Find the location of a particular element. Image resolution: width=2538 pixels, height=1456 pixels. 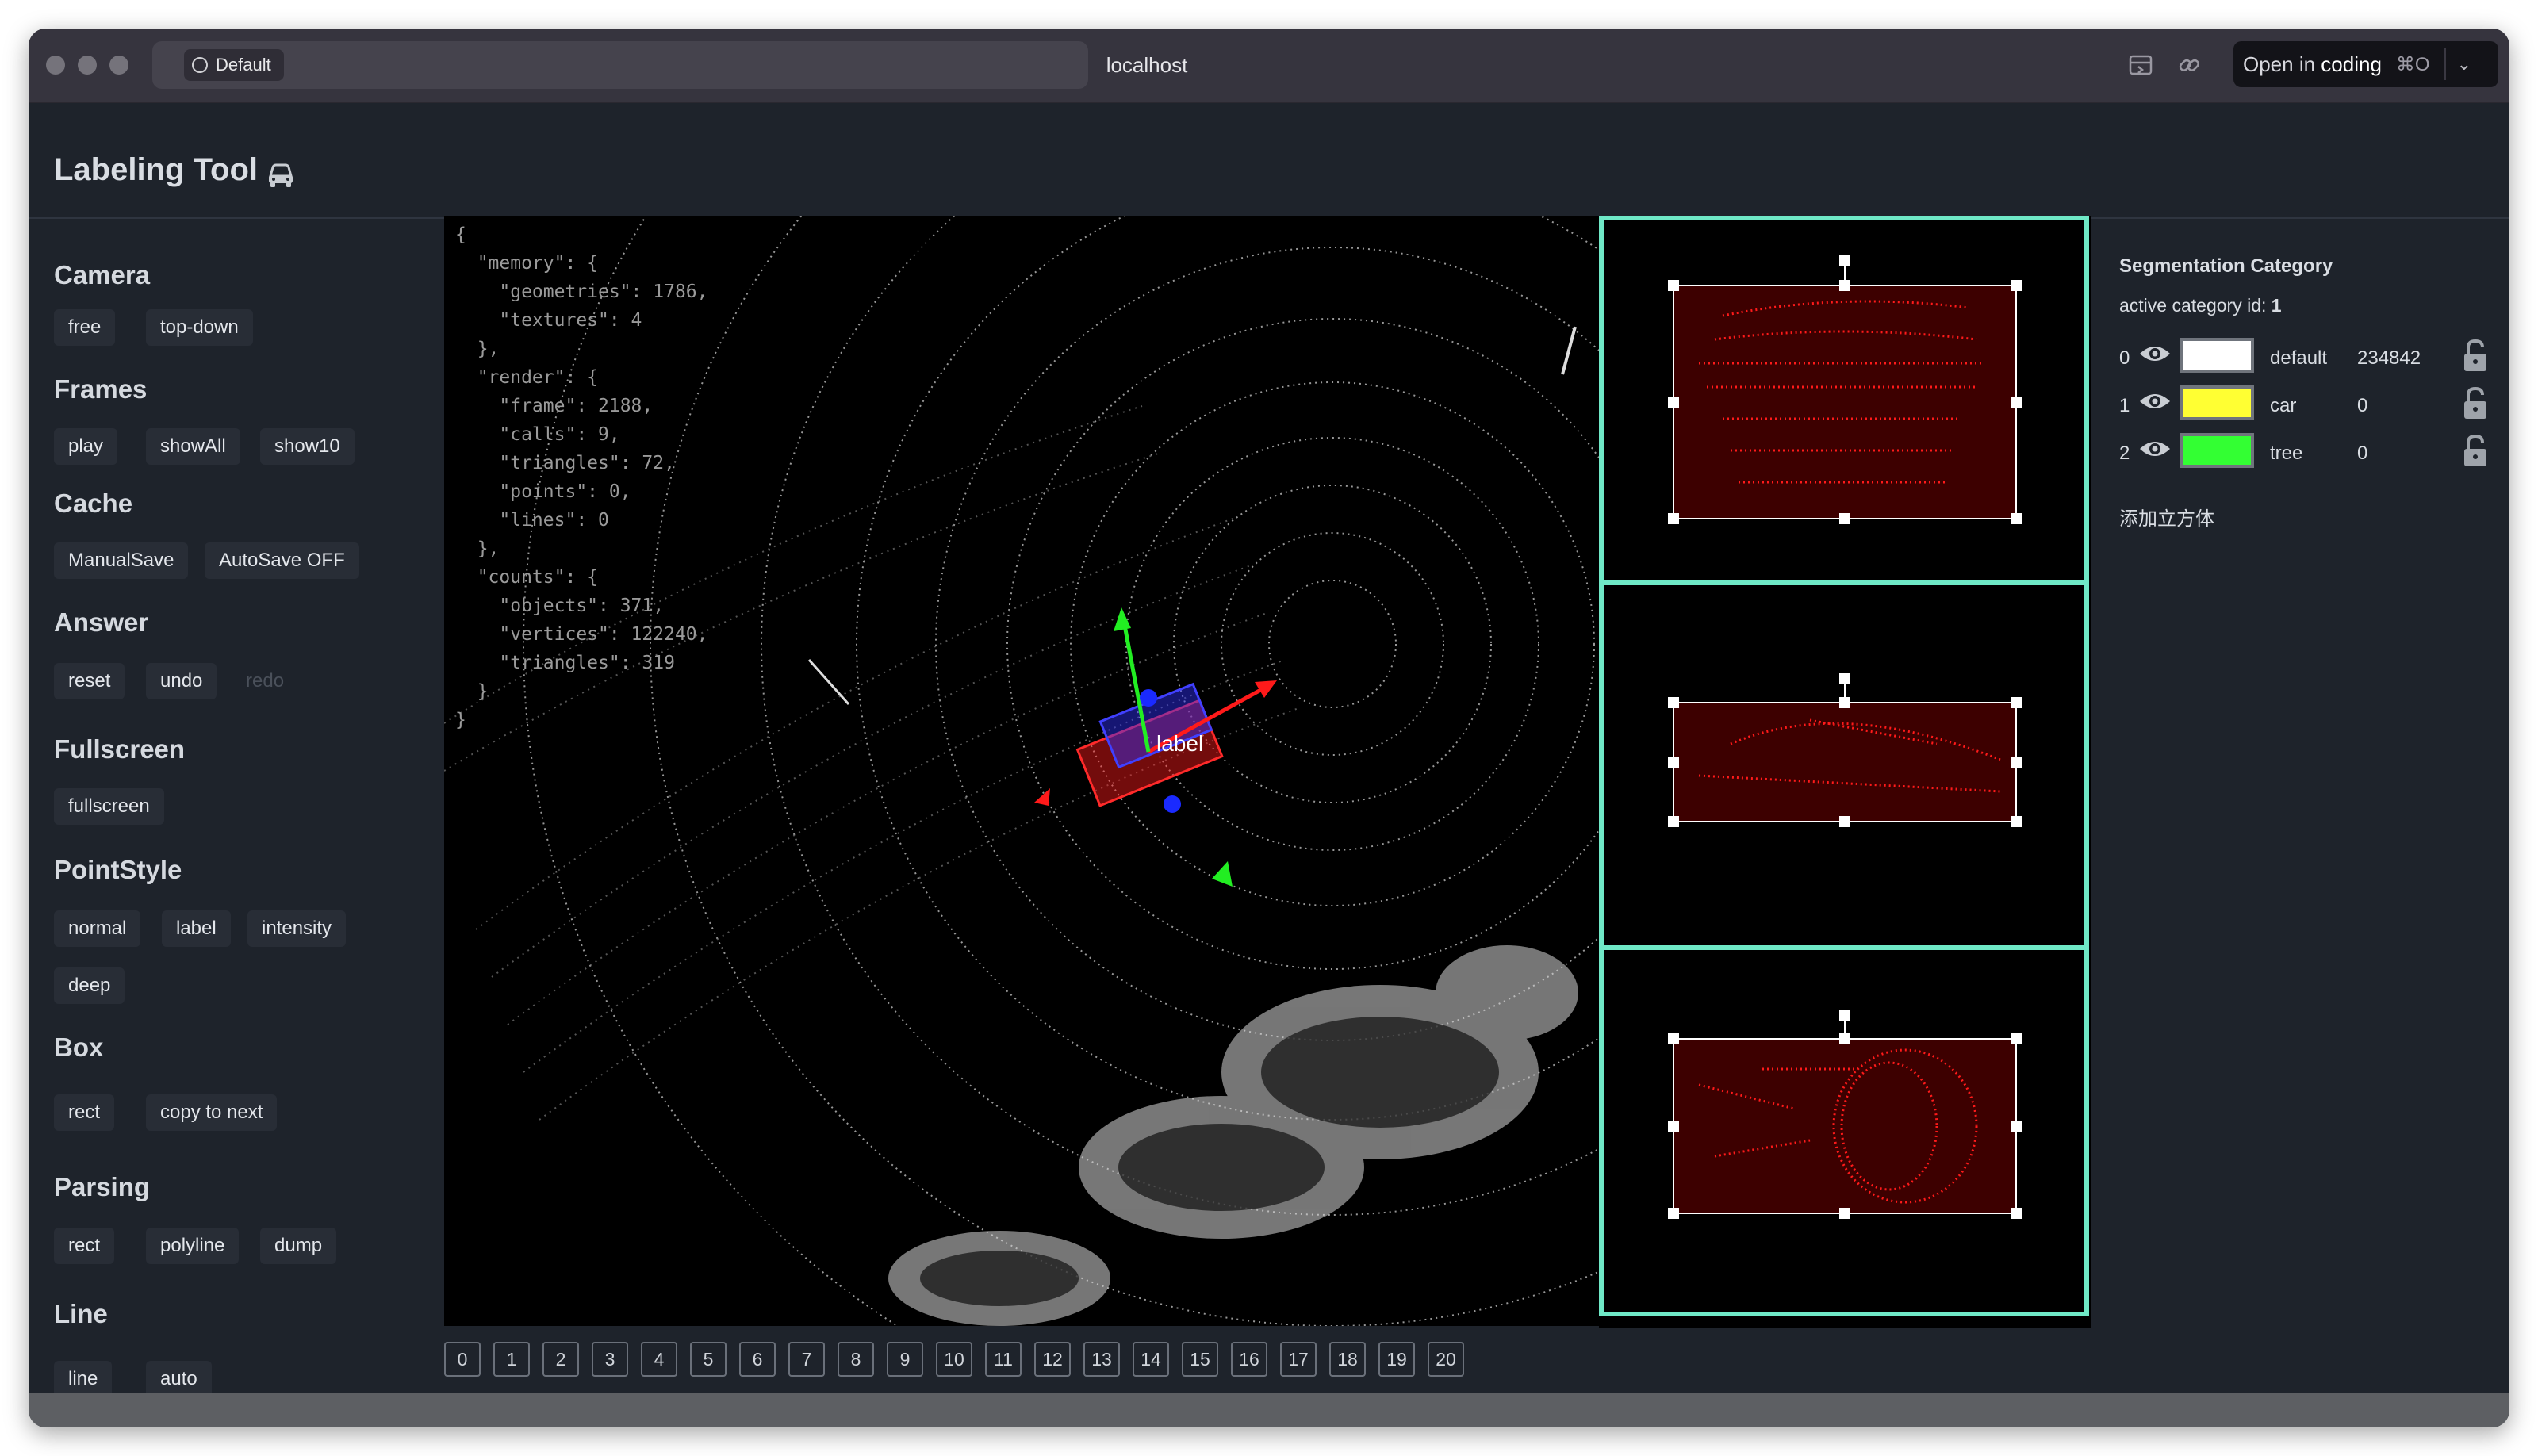

pointstyle-label-button: label is located at coordinates (196, 928).